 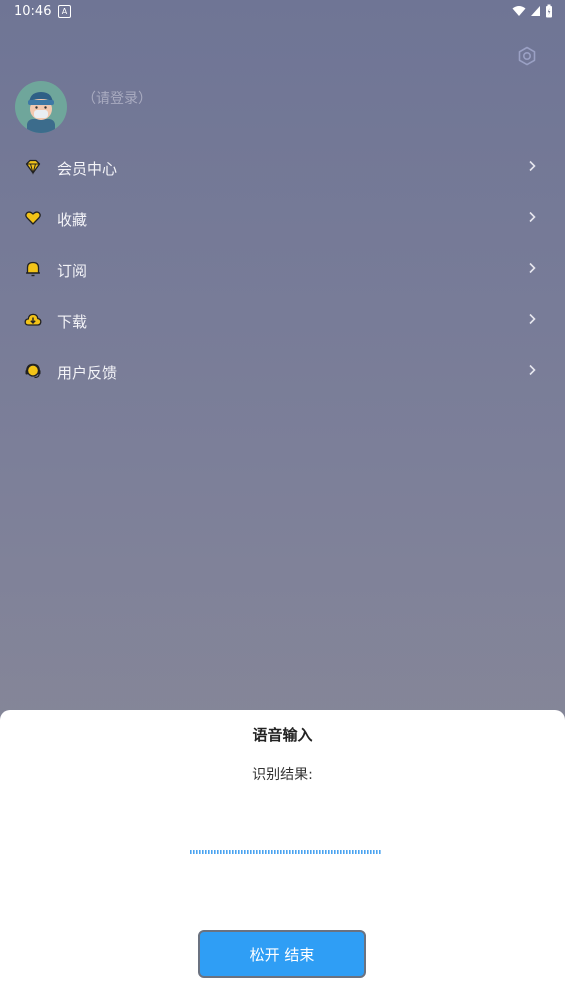 What do you see at coordinates (33, 269) in the screenshot?
I see `bell-icon` at bounding box center [33, 269].